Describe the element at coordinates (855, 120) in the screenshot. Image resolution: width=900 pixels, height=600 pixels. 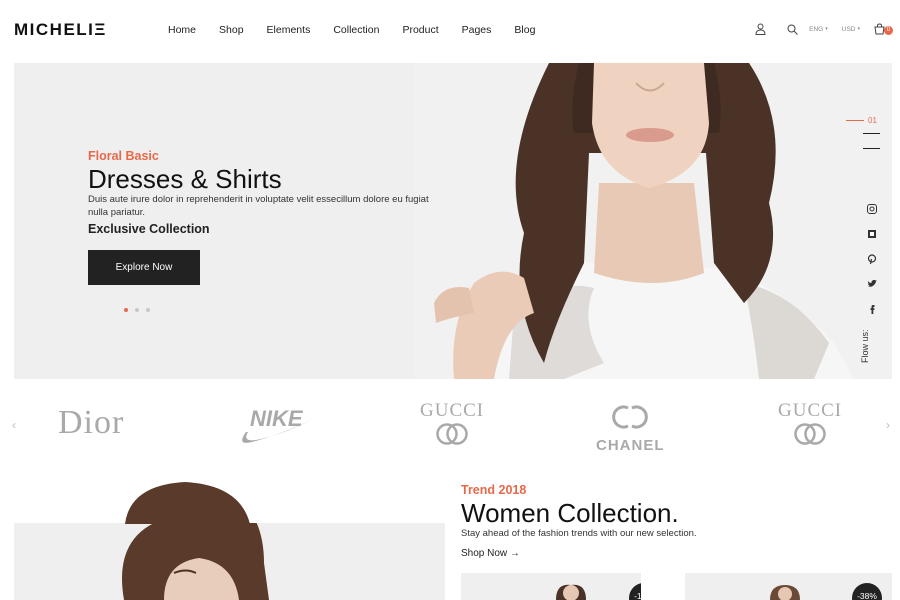
I see `slide-number-line` at that location.